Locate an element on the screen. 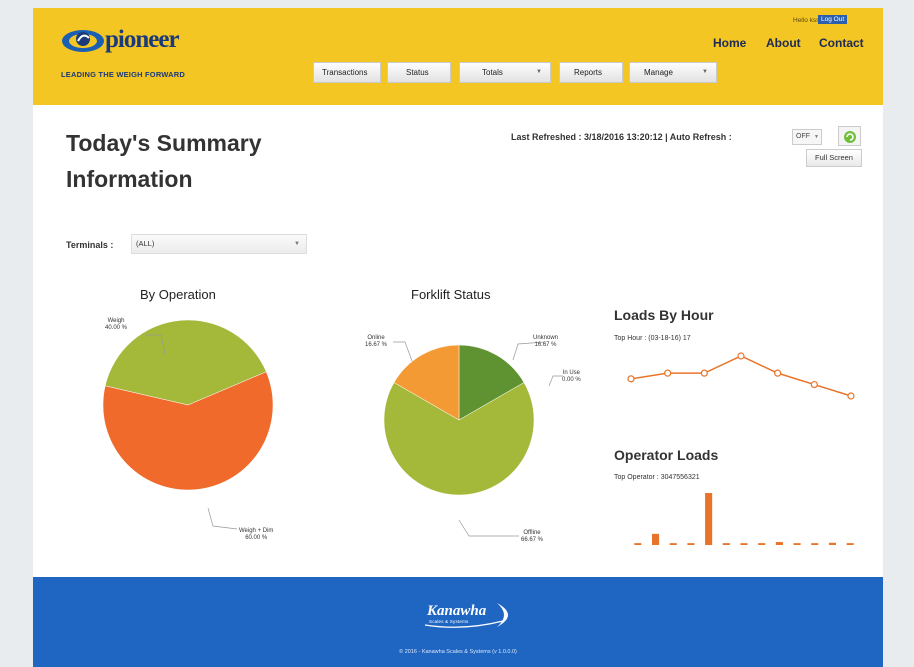  slice-name: Unknown is located at coordinates (546, 338).